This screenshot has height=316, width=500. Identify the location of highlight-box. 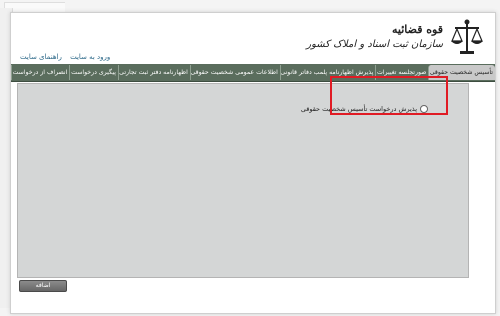
(389, 95).